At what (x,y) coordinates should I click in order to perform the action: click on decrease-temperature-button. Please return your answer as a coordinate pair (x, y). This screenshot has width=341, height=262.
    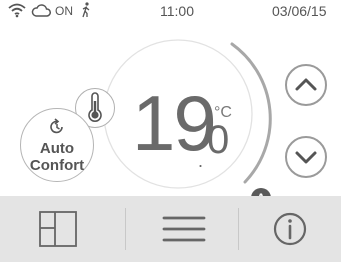
    Looking at the image, I should click on (306, 157).